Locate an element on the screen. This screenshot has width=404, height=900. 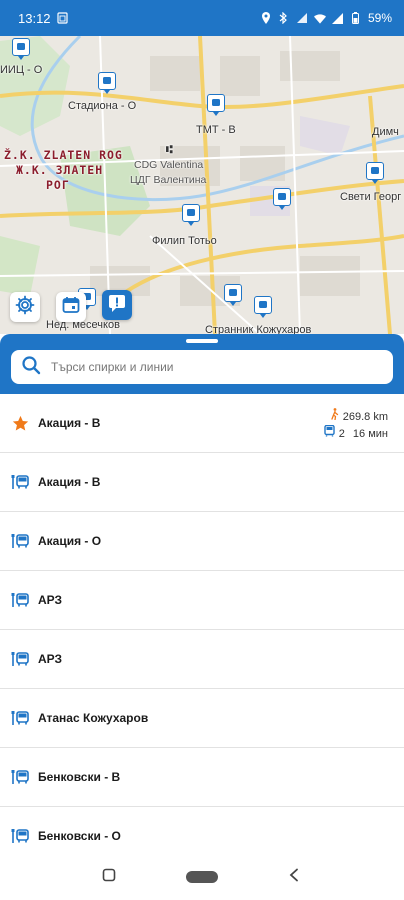
map-label-cdg-cyr: ЦДГ Валентина is located at coordinates (168, 180).